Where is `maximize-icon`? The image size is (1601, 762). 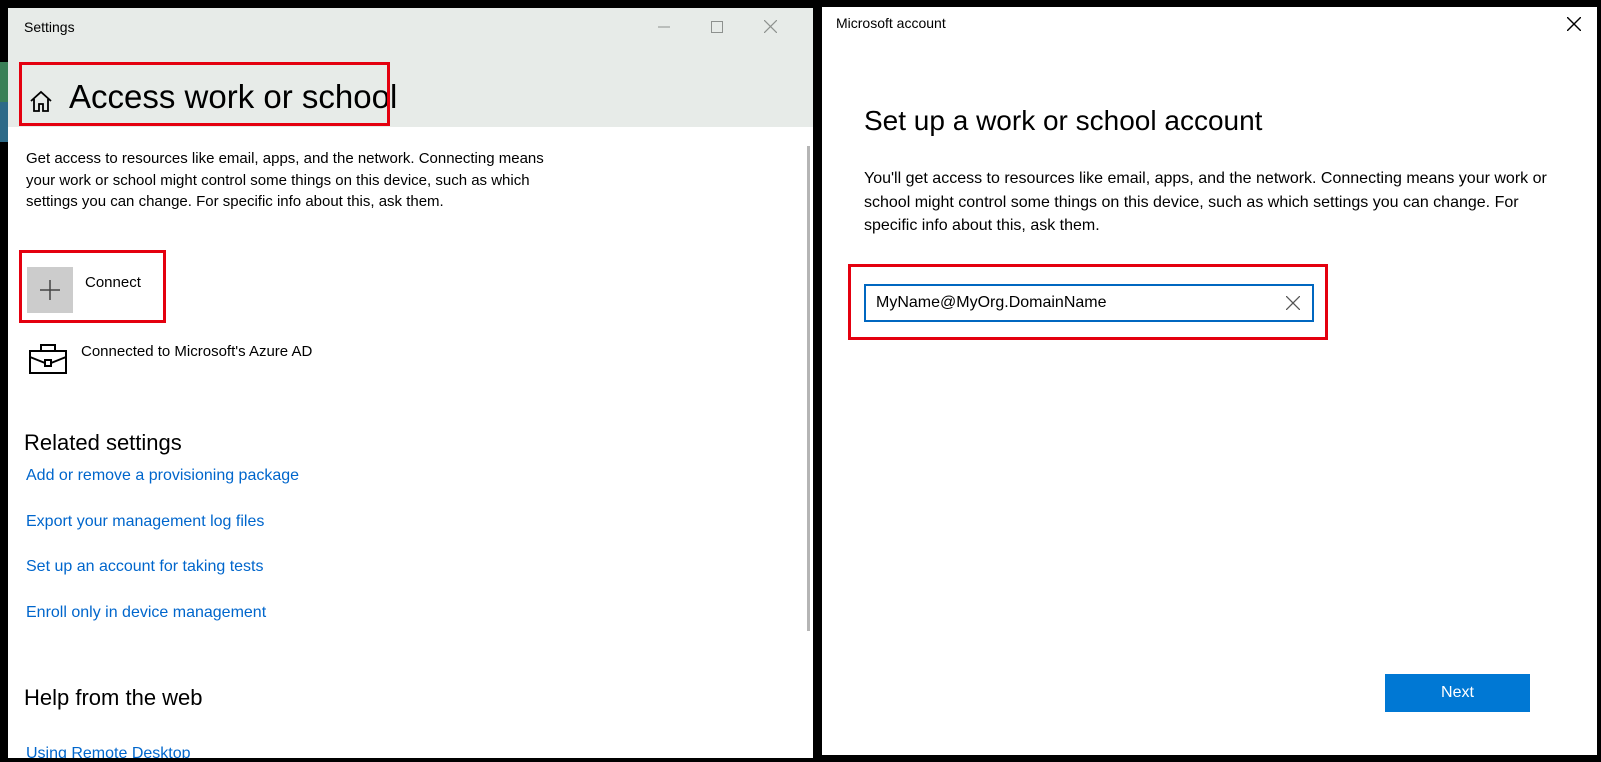 maximize-icon is located at coordinates (717, 26).